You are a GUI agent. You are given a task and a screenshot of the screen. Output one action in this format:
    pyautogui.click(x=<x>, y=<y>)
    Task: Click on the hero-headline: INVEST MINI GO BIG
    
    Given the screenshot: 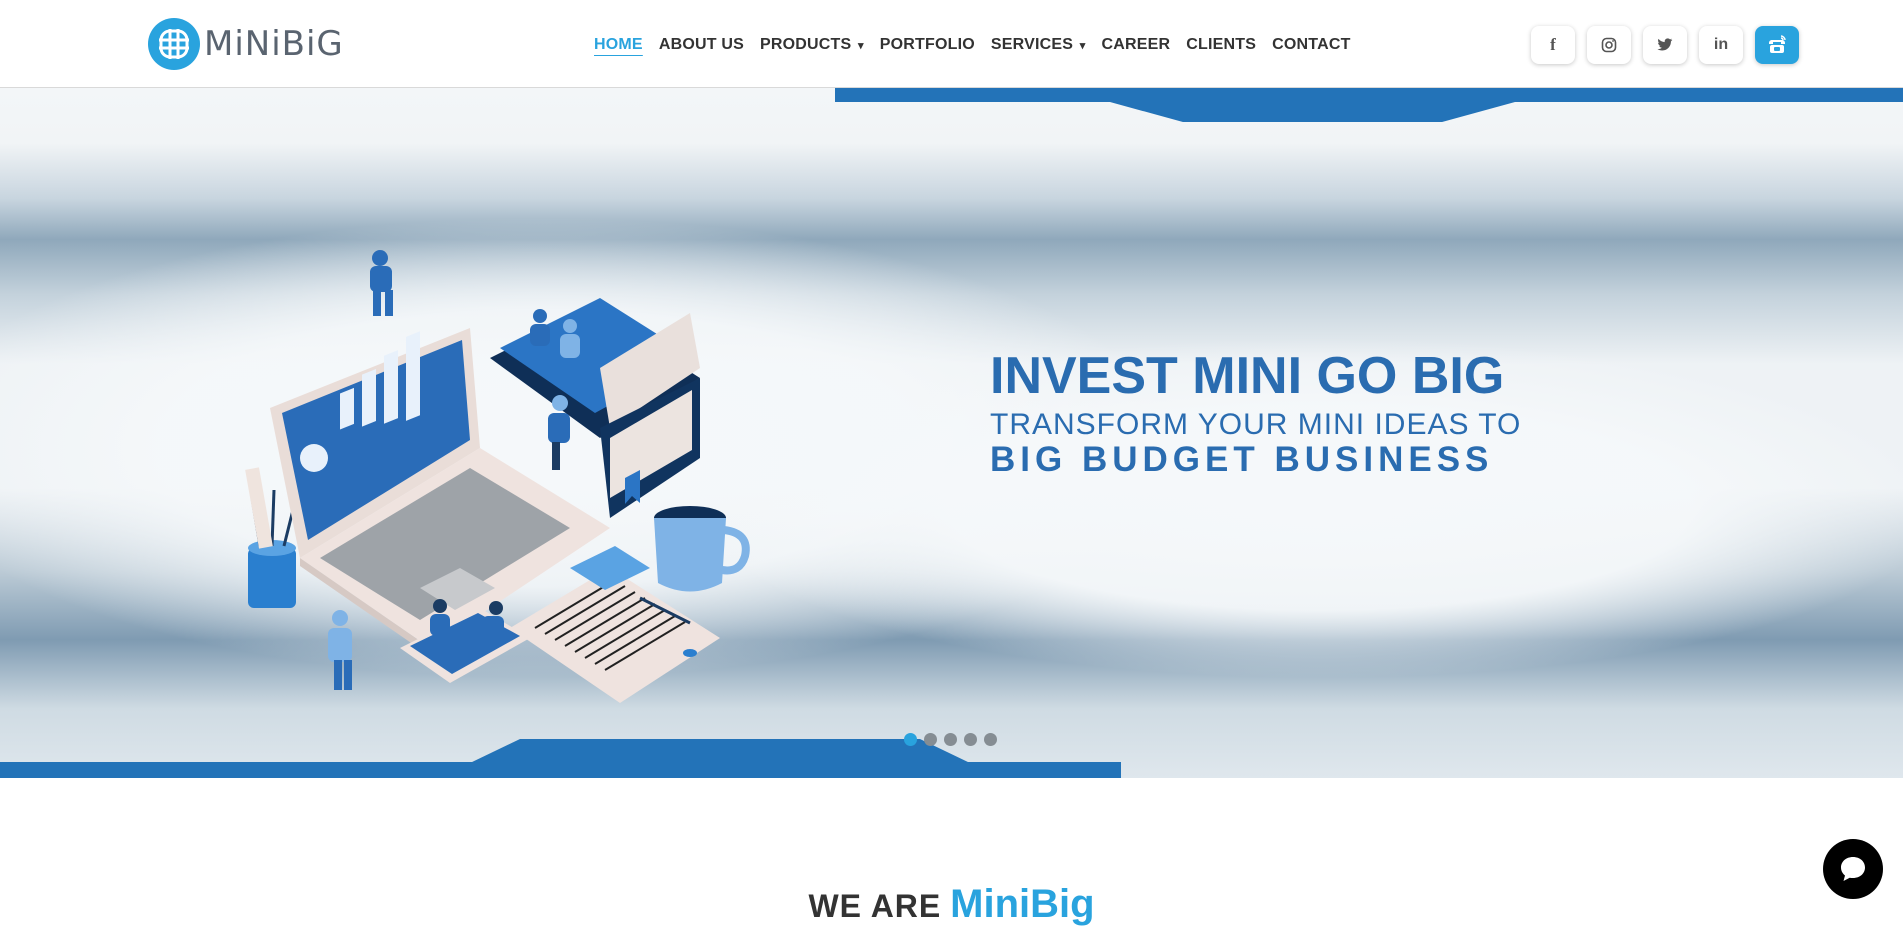 What is the action you would take?
    pyautogui.click(x=1247, y=376)
    